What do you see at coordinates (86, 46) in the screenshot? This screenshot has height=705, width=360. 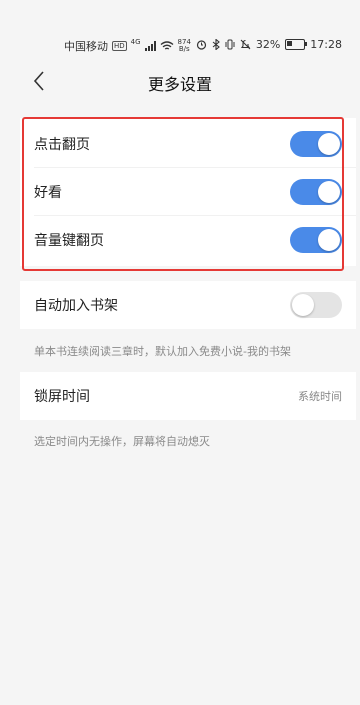 I see `carrier-label: 中国移动` at bounding box center [86, 46].